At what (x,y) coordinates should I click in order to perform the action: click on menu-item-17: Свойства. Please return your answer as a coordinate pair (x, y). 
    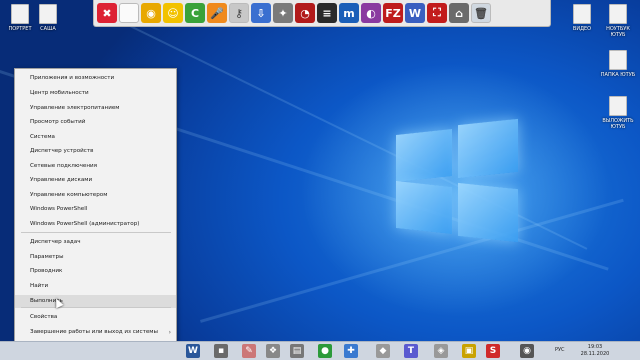
    Looking at the image, I should click on (95, 317).